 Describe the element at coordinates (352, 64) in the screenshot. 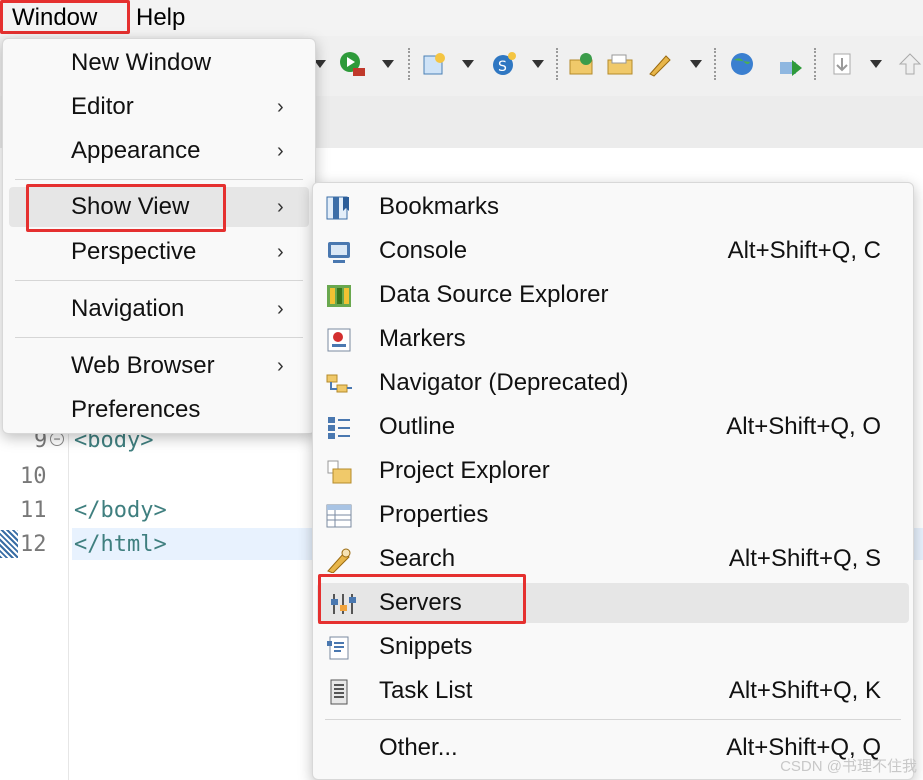

I see `run-server-icon` at that location.